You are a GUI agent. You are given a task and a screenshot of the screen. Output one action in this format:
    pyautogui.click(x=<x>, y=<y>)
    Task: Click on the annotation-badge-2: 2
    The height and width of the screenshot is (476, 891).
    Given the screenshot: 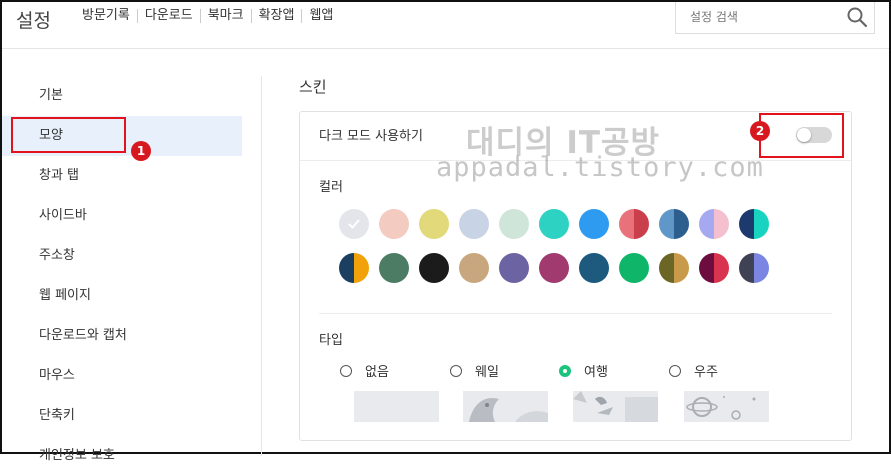 What is the action you would take?
    pyautogui.click(x=760, y=131)
    